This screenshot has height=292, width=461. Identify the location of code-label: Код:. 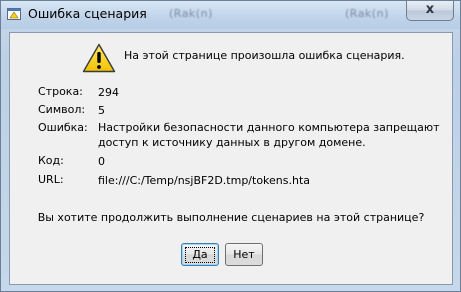
(51, 160).